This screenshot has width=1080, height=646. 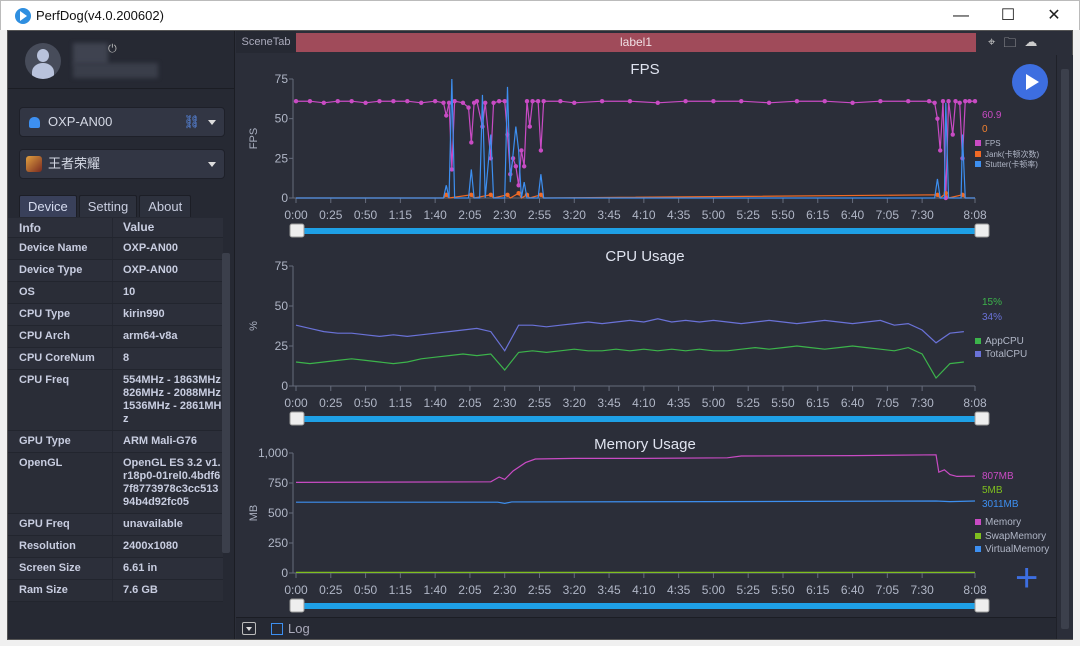 I want to click on perfdog-logo-icon, so click(x=23, y=16).